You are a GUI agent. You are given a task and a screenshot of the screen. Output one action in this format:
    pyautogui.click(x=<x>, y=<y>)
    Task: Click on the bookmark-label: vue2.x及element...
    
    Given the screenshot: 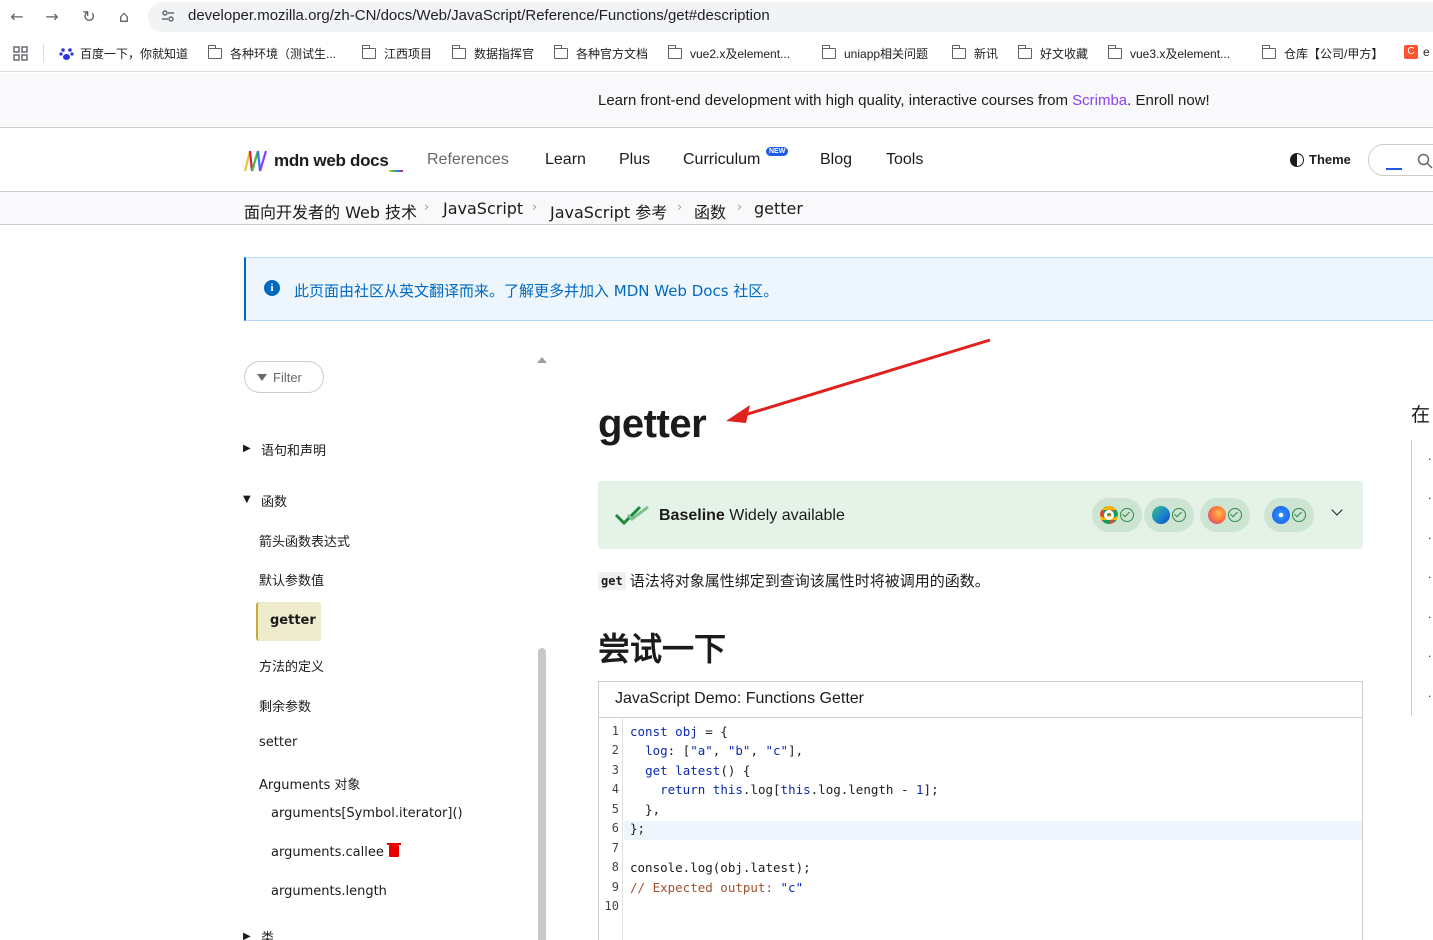 What is the action you would take?
    pyautogui.click(x=740, y=54)
    